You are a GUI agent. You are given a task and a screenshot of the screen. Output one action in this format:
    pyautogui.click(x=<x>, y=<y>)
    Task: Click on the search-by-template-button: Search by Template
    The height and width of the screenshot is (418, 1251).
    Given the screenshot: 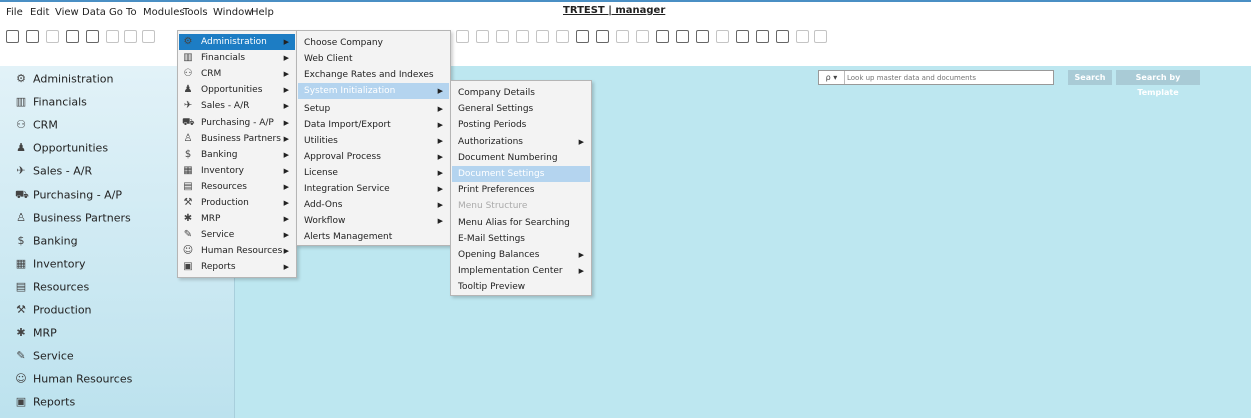 What is the action you would take?
    pyautogui.click(x=1158, y=83)
    